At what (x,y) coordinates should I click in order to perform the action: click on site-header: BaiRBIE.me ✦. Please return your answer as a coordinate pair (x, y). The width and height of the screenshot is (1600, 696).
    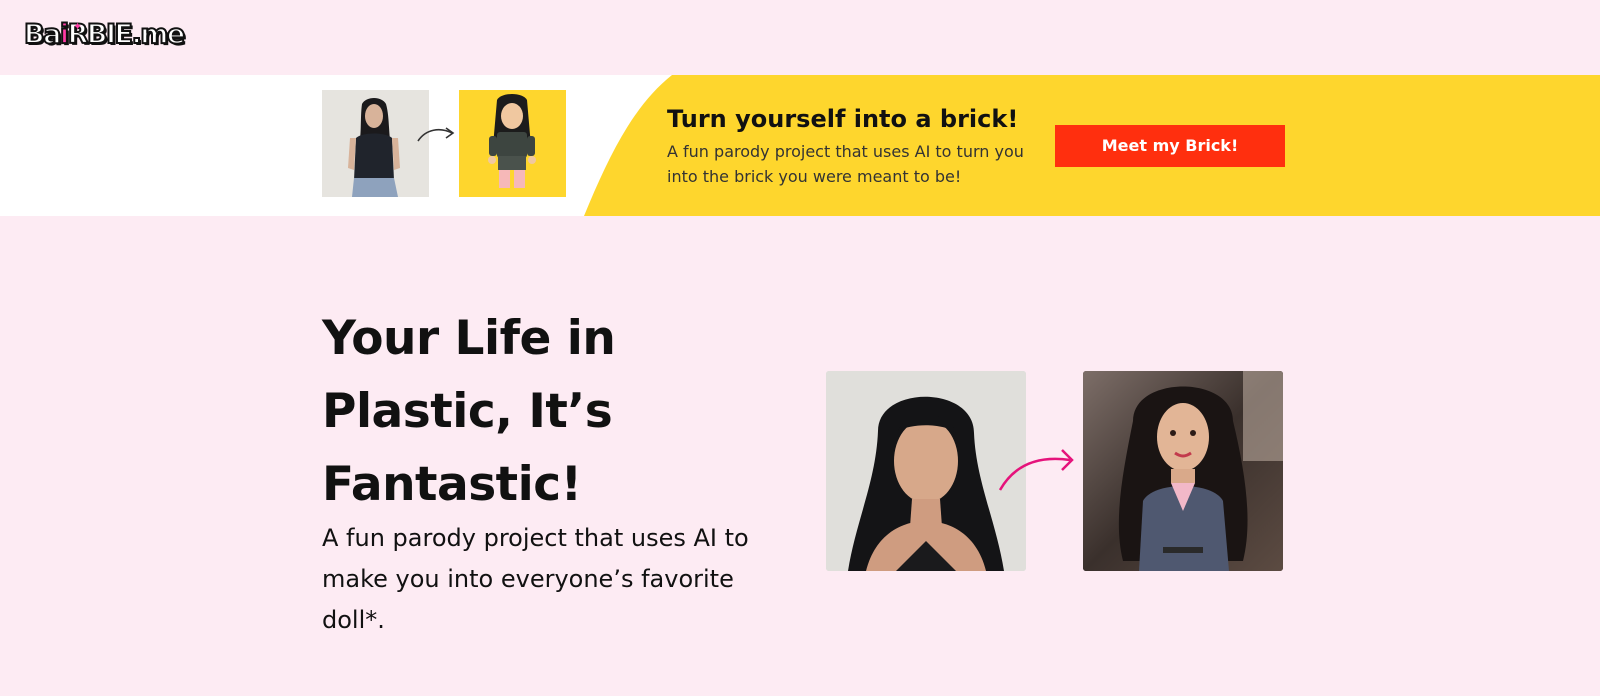
    Looking at the image, I should click on (800, 37).